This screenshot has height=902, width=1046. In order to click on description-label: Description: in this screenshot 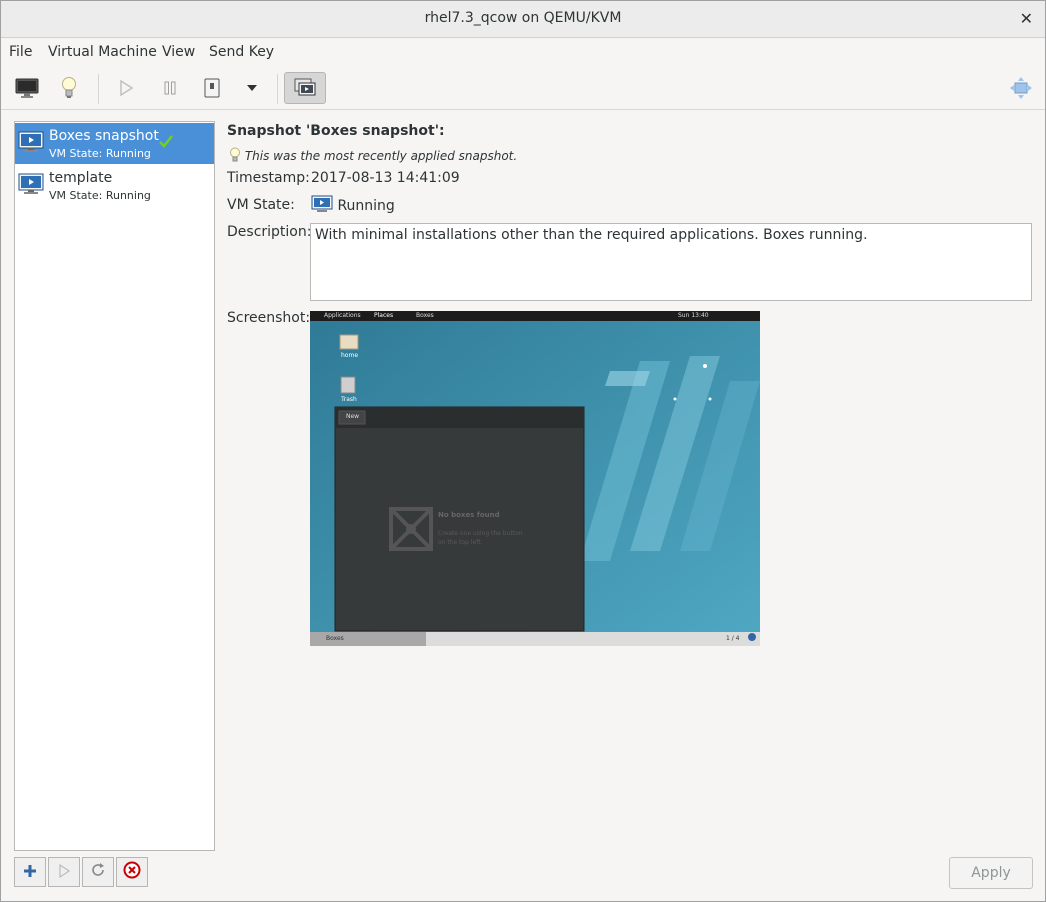, I will do `click(269, 232)`.